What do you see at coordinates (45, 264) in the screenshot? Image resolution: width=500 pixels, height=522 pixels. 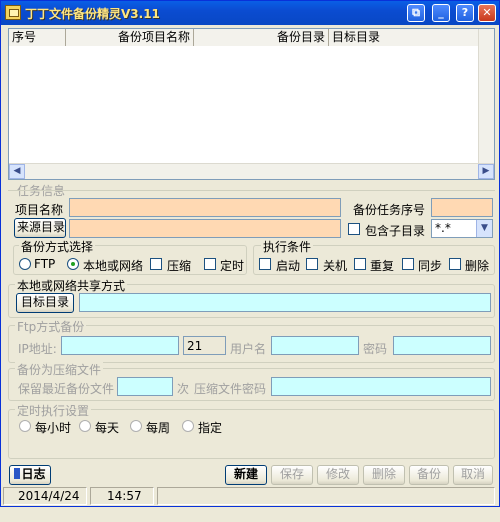 I see `radio-ftp-label: FTP` at bounding box center [45, 264].